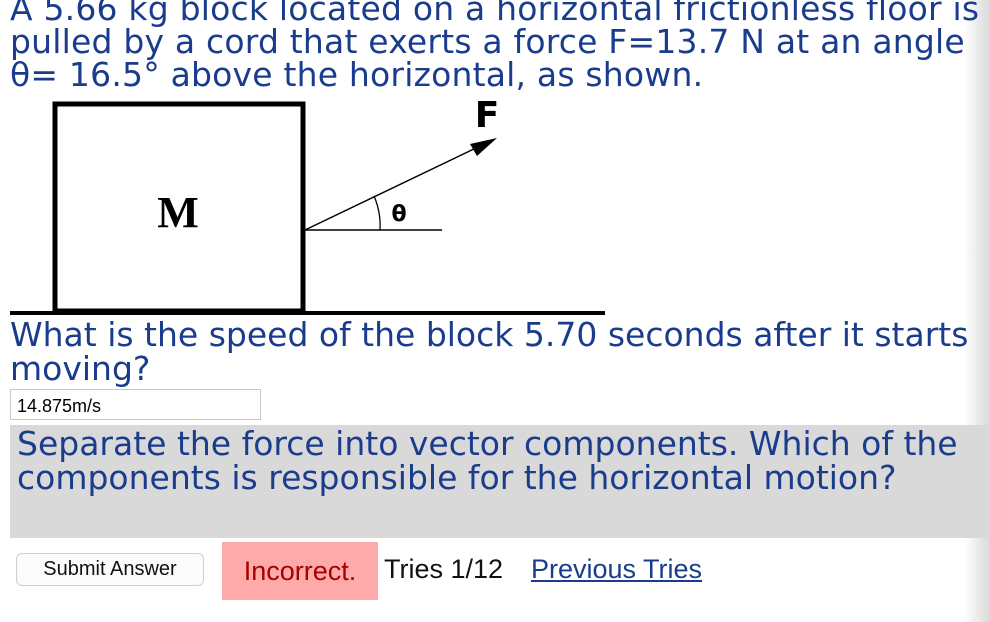 The image size is (990, 622). What do you see at coordinates (487, 115) in the screenshot?
I see `force-label: F` at bounding box center [487, 115].